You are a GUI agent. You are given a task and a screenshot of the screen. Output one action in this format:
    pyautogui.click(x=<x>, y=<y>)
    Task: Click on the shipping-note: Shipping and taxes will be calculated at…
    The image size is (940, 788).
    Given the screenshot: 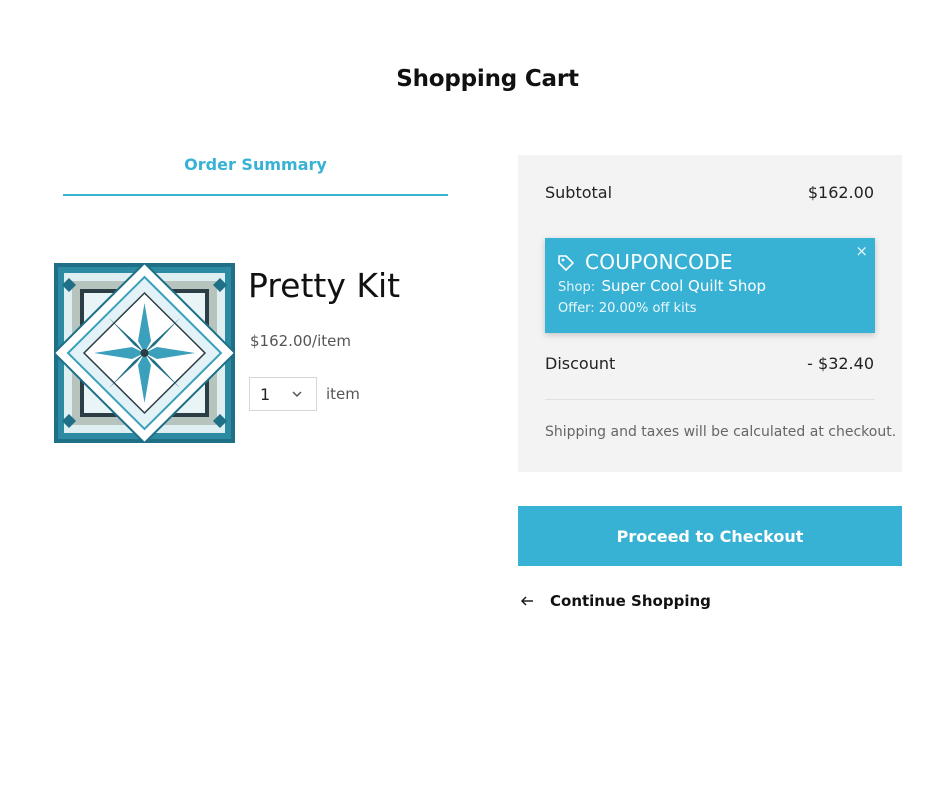 What is the action you would take?
    pyautogui.click(x=721, y=432)
    